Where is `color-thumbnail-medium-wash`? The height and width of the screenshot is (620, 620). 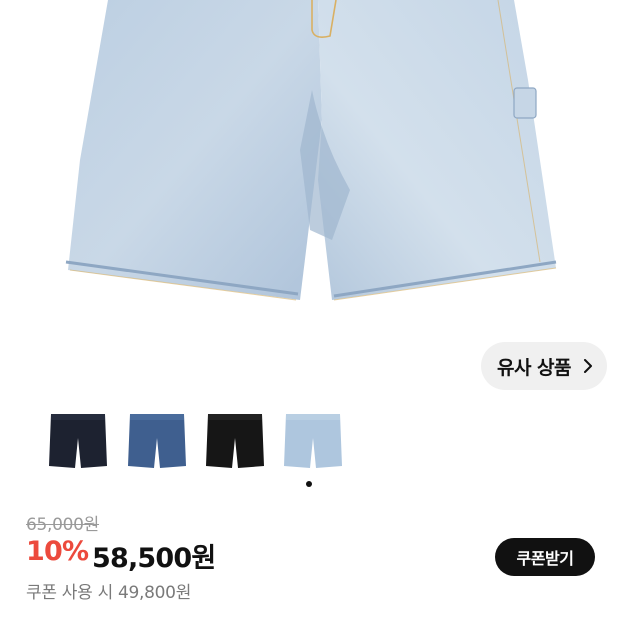
color-thumbnail-medium-wash is located at coordinates (157, 441).